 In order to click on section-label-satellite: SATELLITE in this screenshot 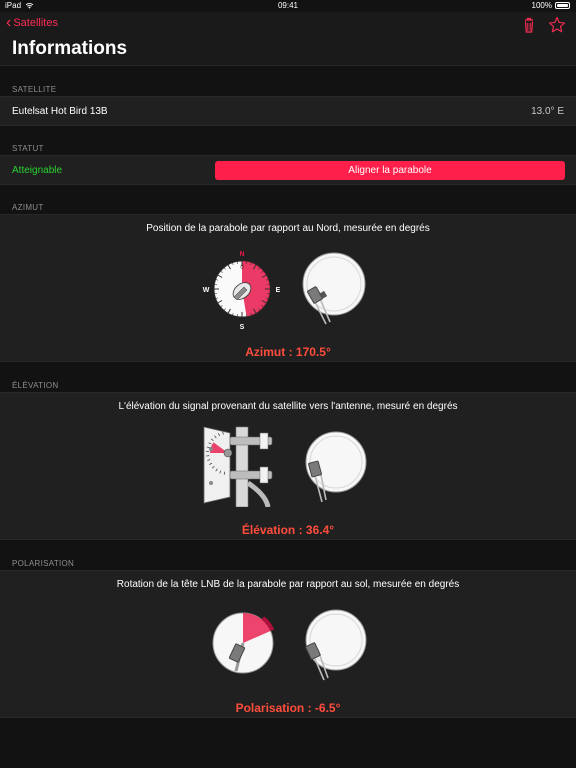, I will do `click(34, 89)`.